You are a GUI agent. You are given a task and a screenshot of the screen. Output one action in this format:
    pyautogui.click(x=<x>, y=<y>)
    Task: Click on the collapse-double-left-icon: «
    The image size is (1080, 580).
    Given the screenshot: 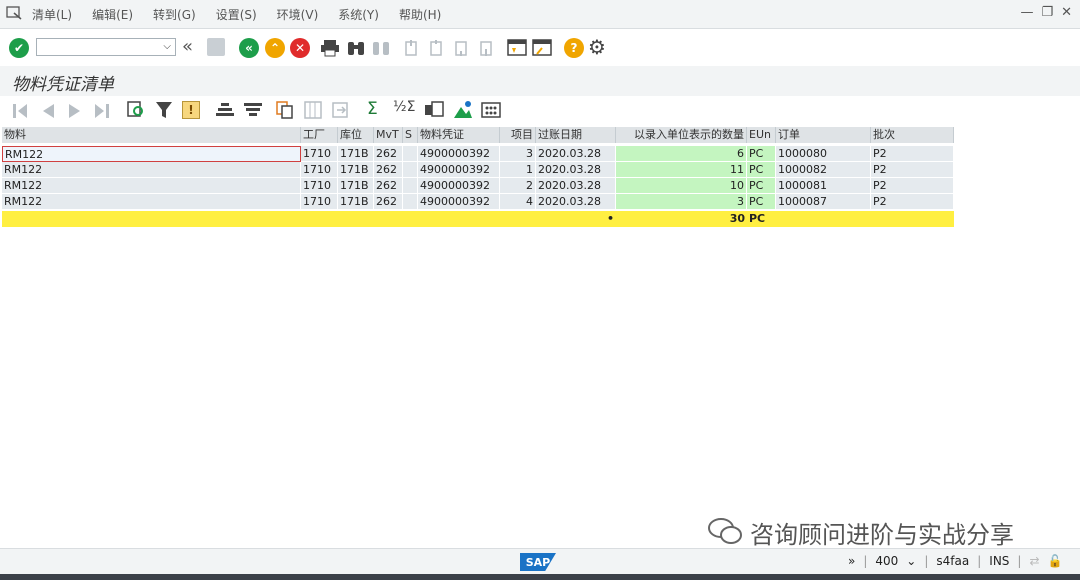 What is the action you would take?
    pyautogui.click(x=187, y=46)
    